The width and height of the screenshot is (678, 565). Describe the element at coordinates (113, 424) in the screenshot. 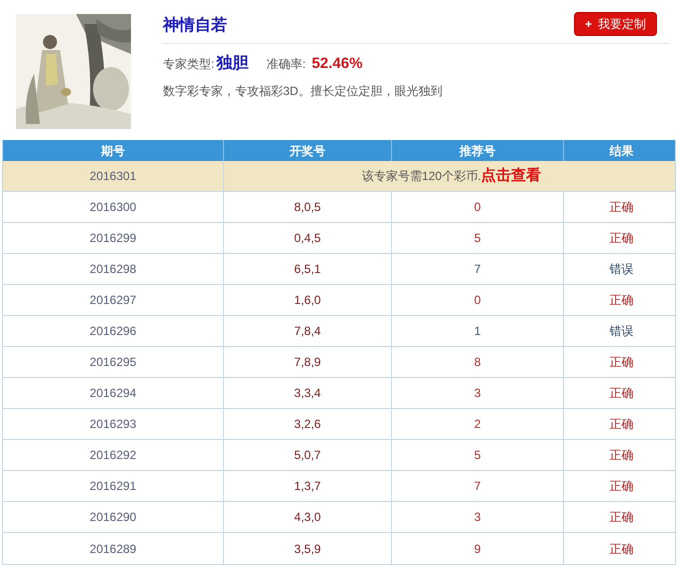

I see `table-cell: 2016293` at that location.